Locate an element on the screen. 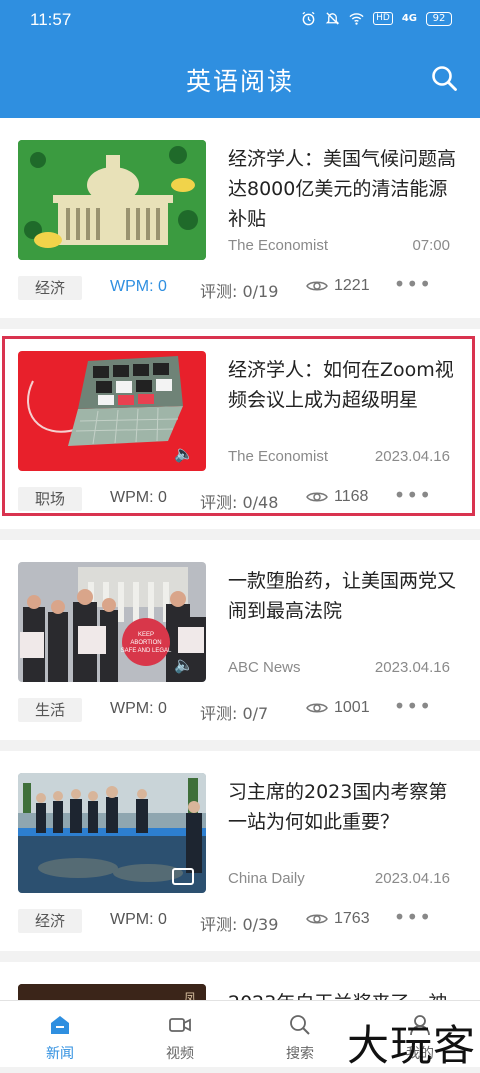 Image resolution: width=480 pixels, height=1073 pixels. article-title: 经济学人：美国气候问题高达8000亿美元的清洁能源补贴 is located at coordinates (343, 189).